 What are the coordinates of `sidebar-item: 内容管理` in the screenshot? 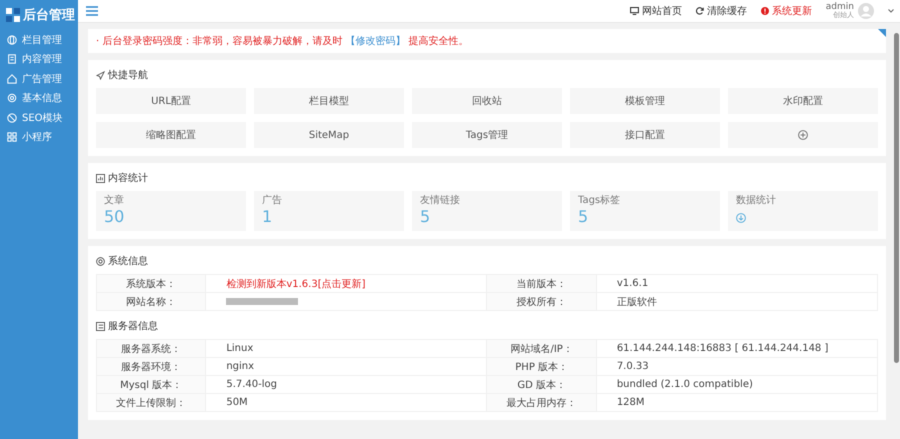 It's located at (39, 59).